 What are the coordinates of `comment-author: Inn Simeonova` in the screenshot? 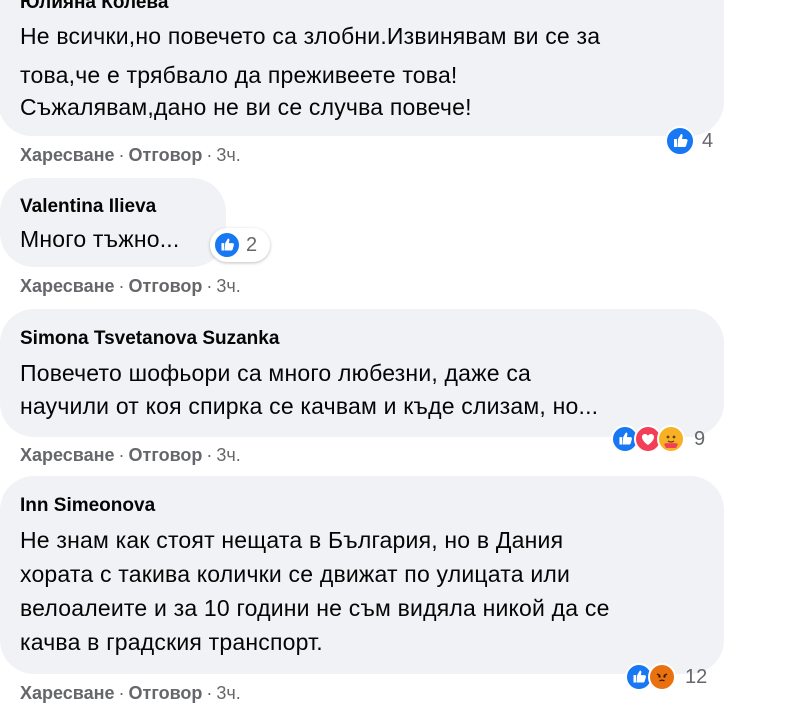 It's located at (87, 506).